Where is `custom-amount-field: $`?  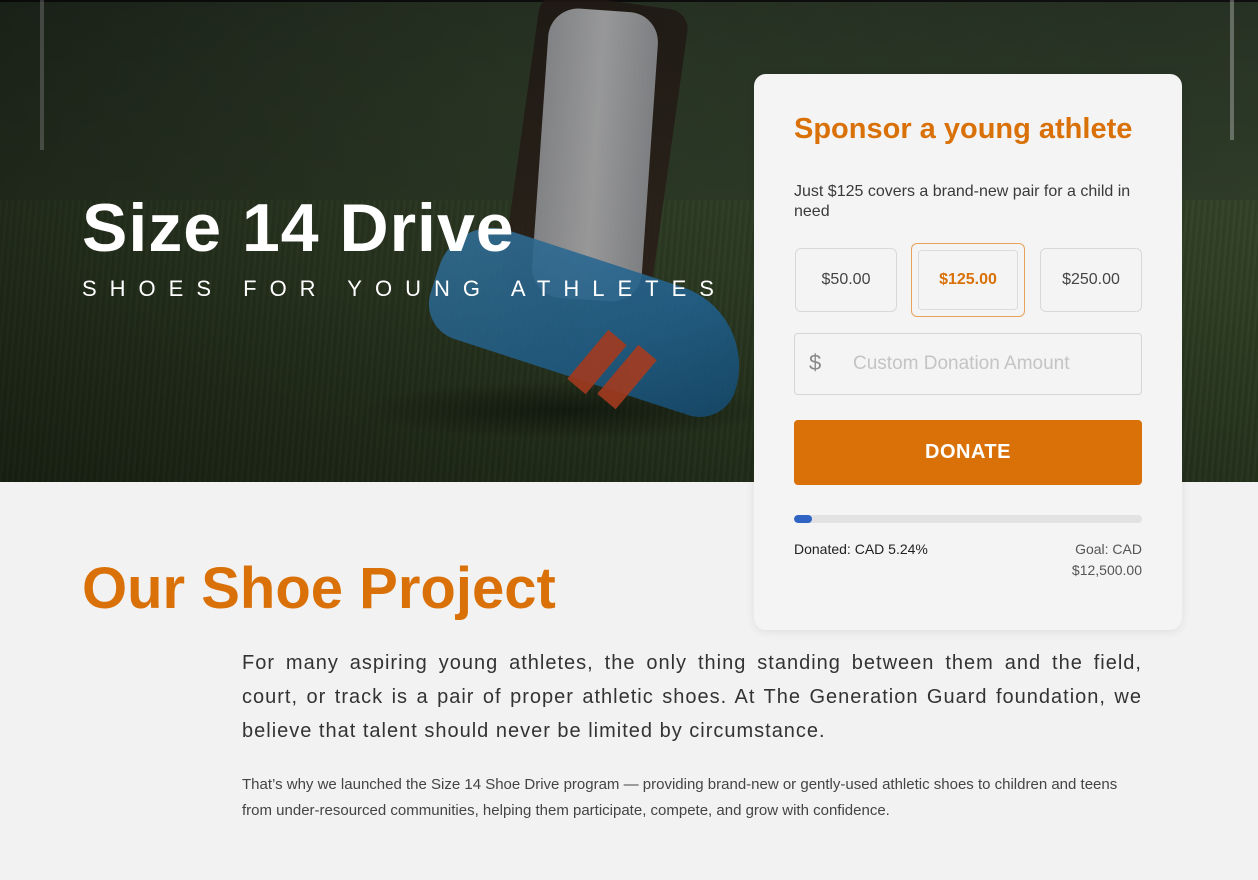 custom-amount-field: $ is located at coordinates (968, 364).